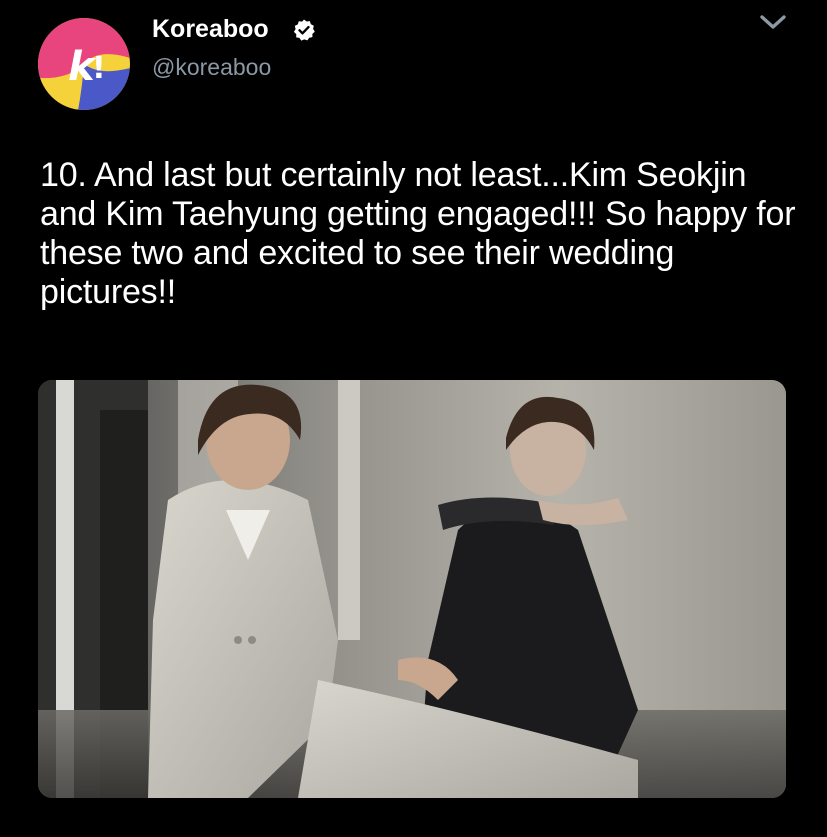  What do you see at coordinates (211, 67) in the screenshot?
I see `user-handle: @koreaboo` at bounding box center [211, 67].